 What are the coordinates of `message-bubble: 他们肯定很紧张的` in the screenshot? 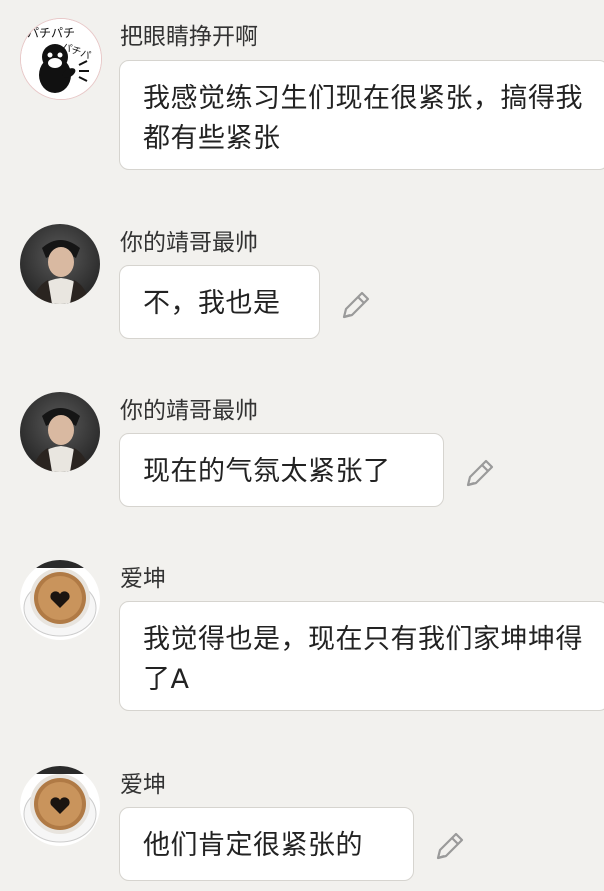 It's located at (266, 844).